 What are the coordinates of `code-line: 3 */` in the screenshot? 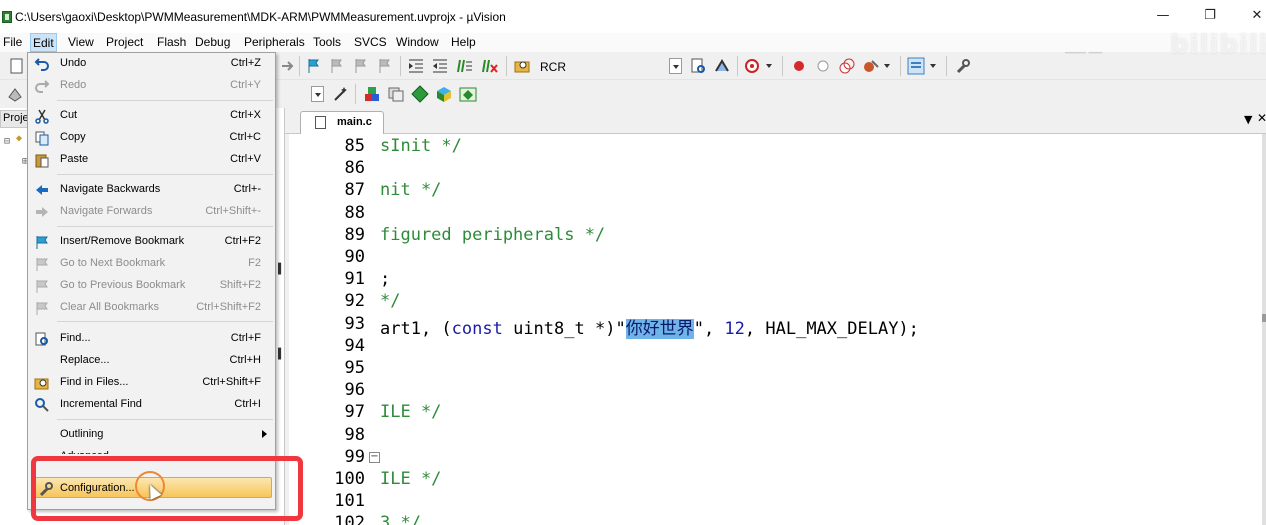 It's located at (400, 519).